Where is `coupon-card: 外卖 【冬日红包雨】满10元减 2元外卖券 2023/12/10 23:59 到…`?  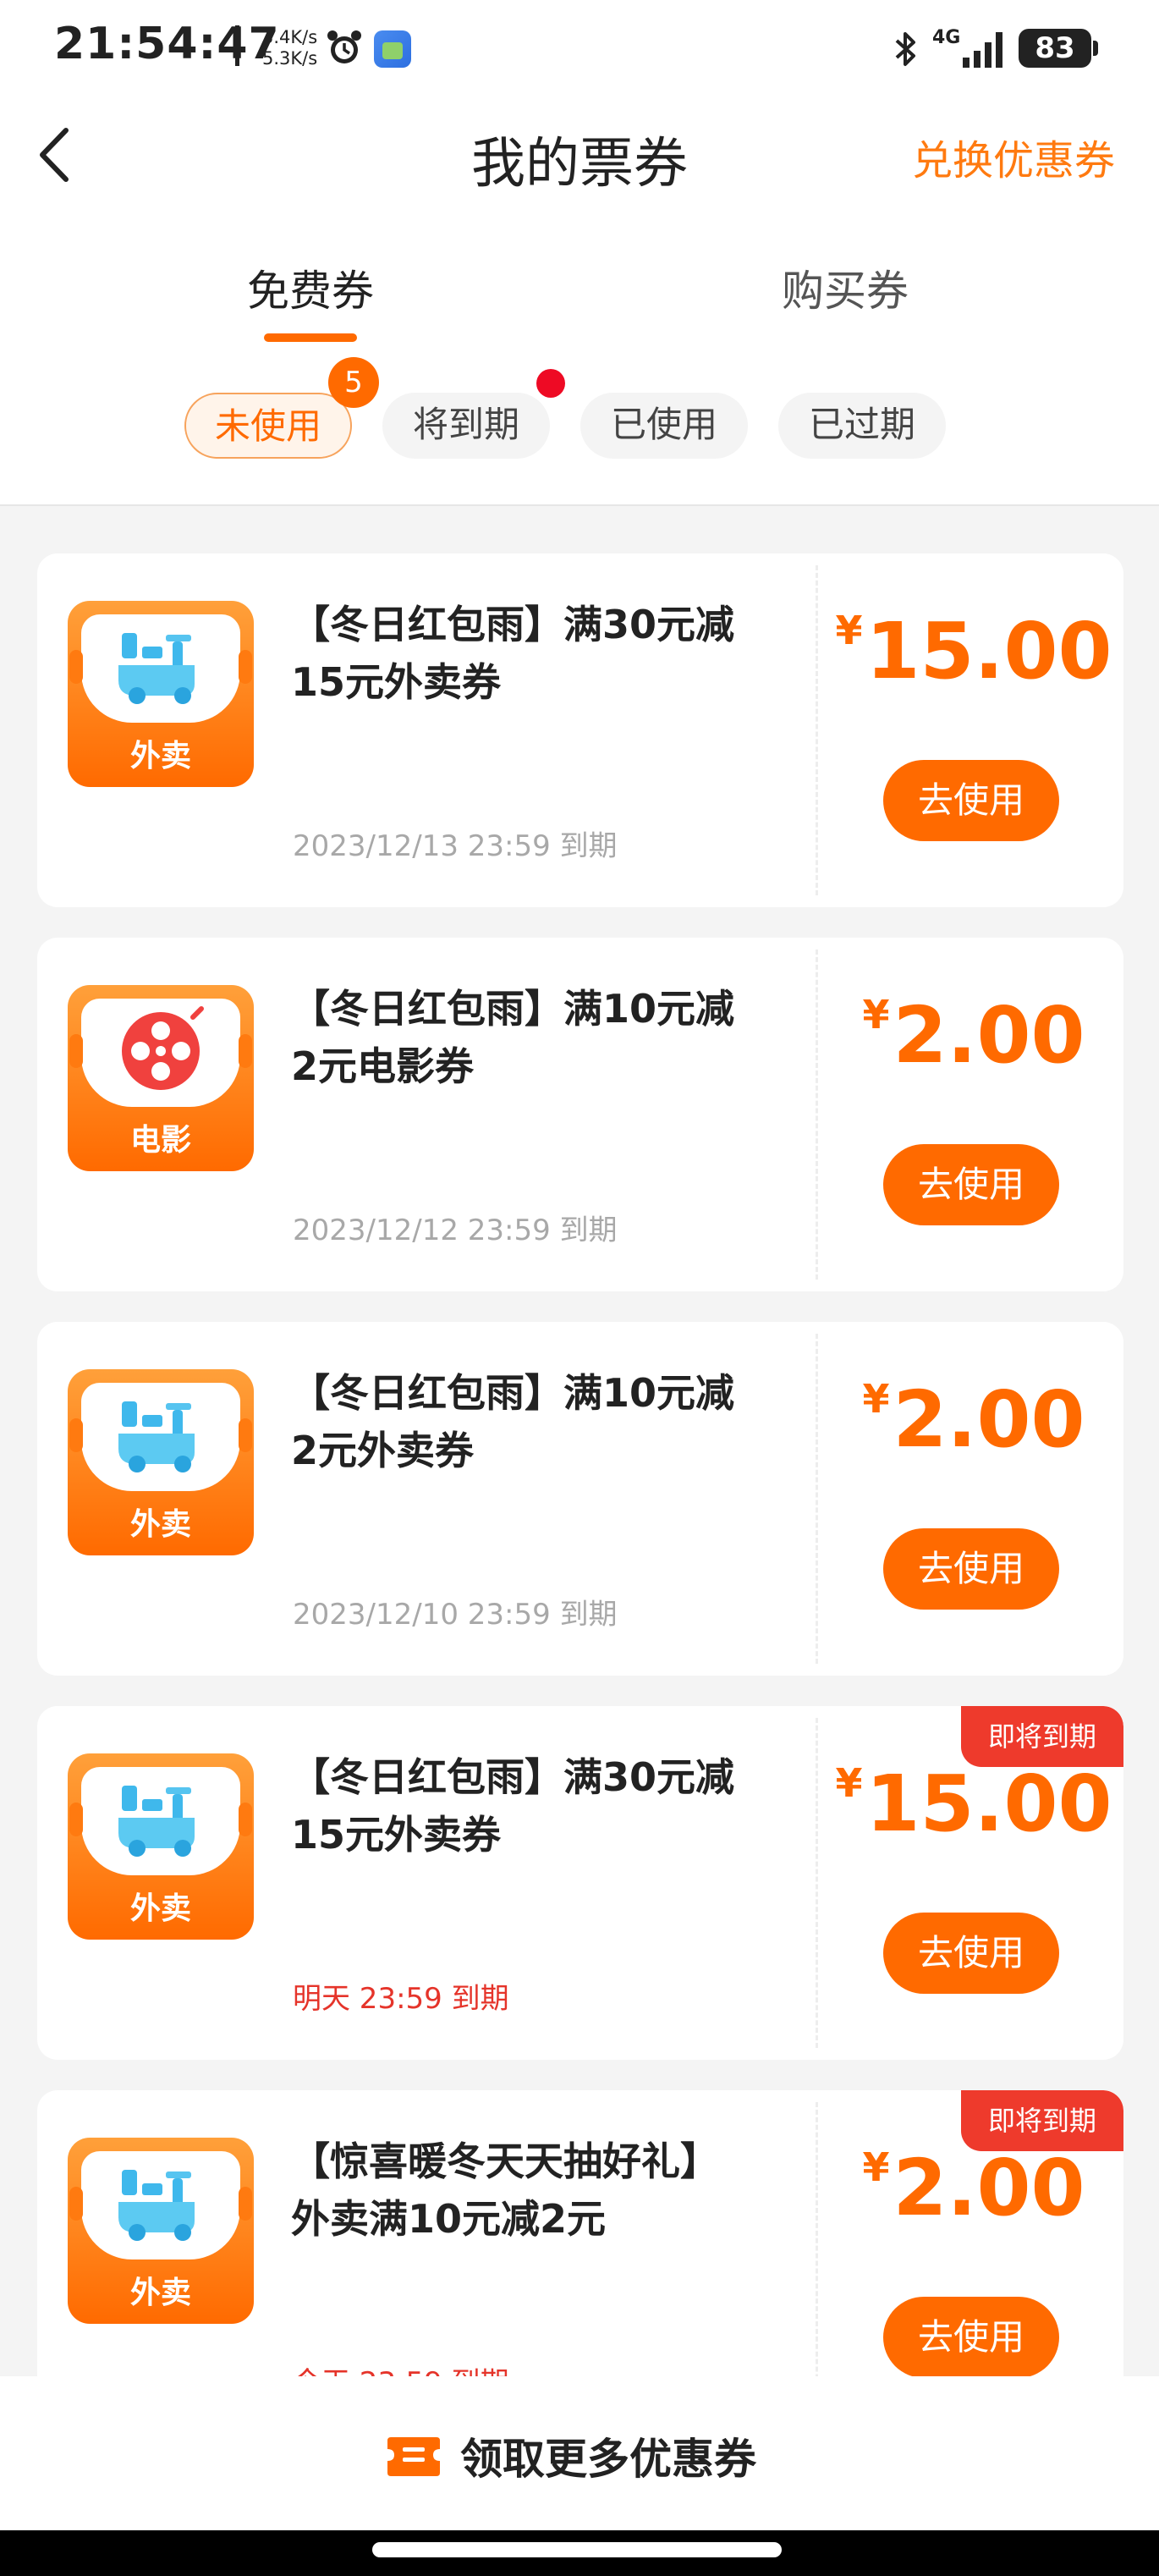
coupon-card: 外卖 【冬日红包雨】满10元减 2元外卖券 2023/12/10 23:59 到… is located at coordinates (580, 1499).